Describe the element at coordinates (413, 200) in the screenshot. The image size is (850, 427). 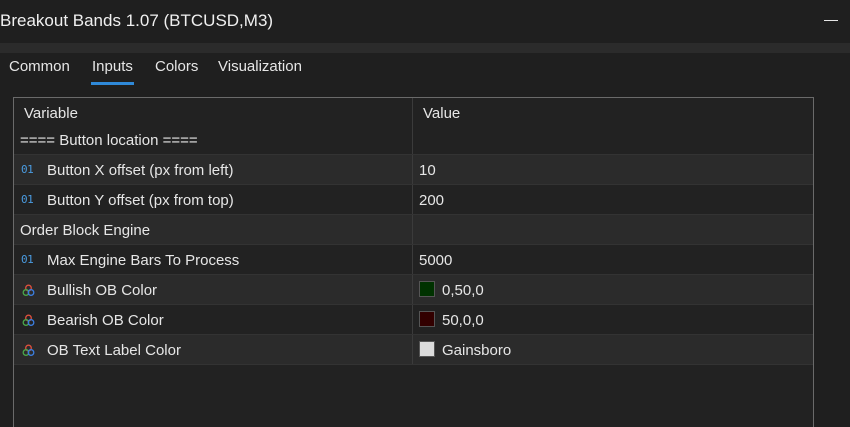
I see `table-row: 01 Button Y offset (px from top) 200` at that location.